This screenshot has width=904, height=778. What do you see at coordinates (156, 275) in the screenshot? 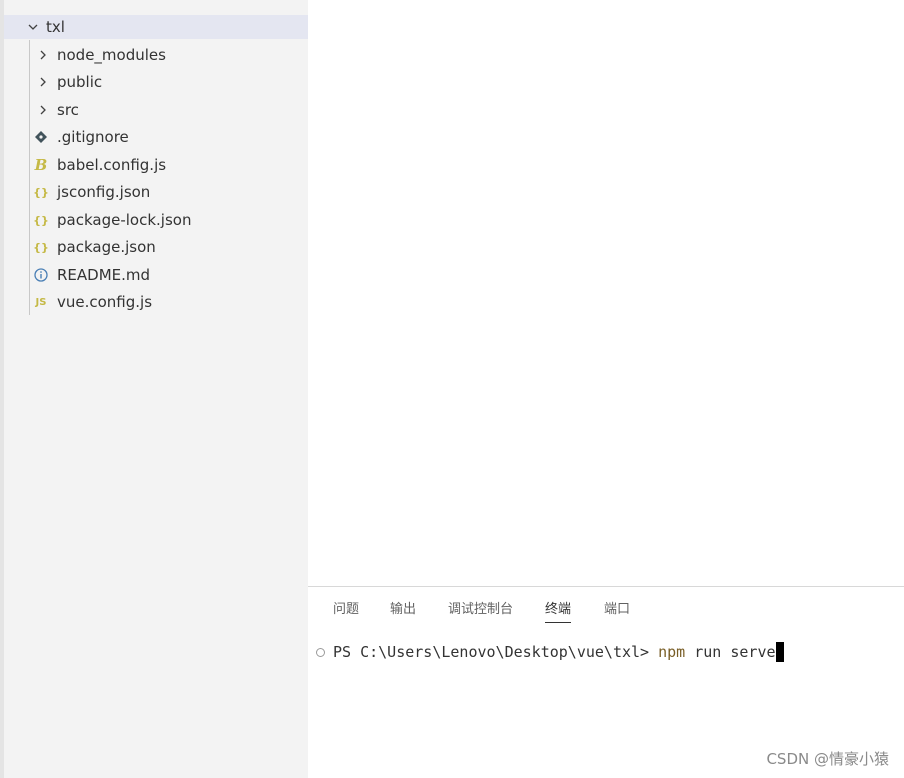
I see `tree-file-readme: README.md` at bounding box center [156, 275].